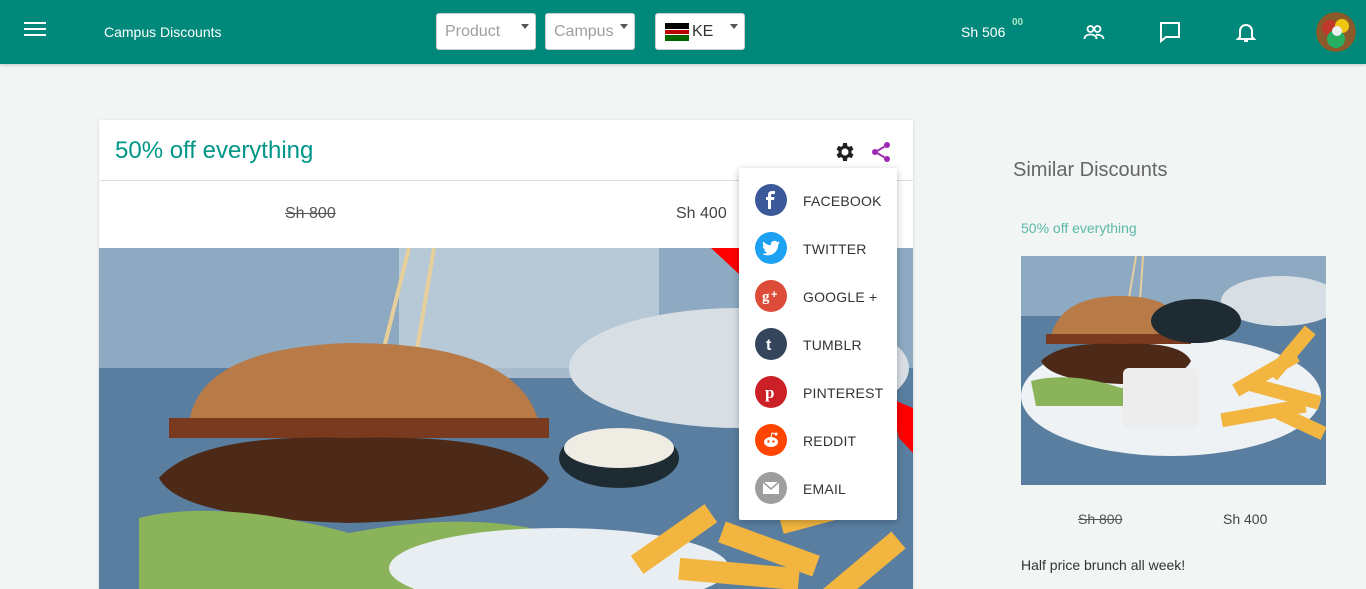  I want to click on google-plus-icon: g +, so click(771, 296).